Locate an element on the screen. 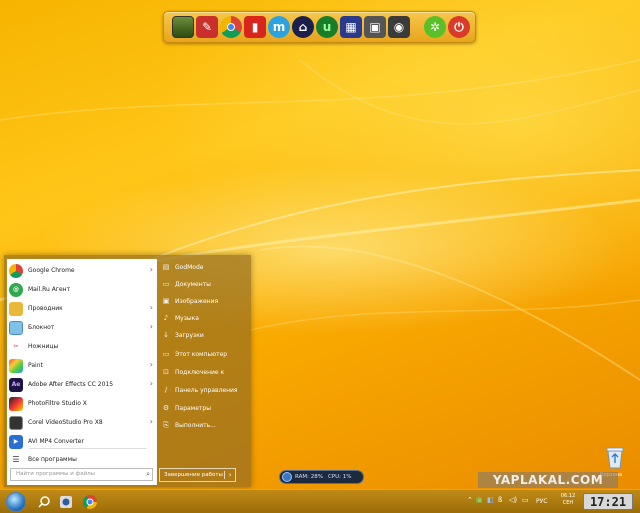 This screenshot has height=513, width=640. program-item-photofiltre: PhotoFiltre Studio X is located at coordinates (82, 403).